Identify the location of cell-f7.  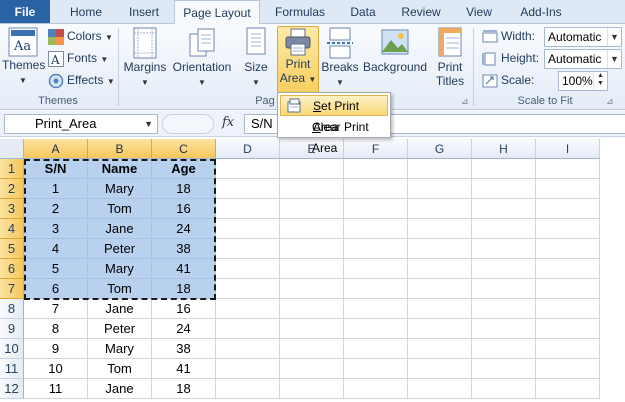
(376, 289).